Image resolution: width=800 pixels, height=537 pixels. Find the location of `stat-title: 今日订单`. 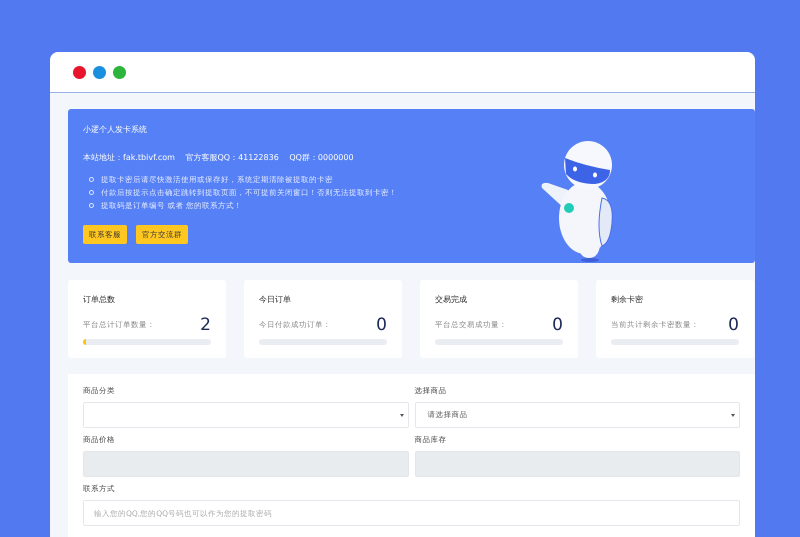

stat-title: 今日订单 is located at coordinates (275, 299).